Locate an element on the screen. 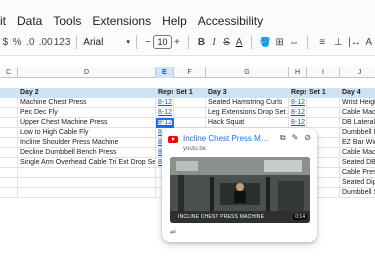 The image size is (375, 257). cell-j: Wrist Heigh is located at coordinates (357, 103).